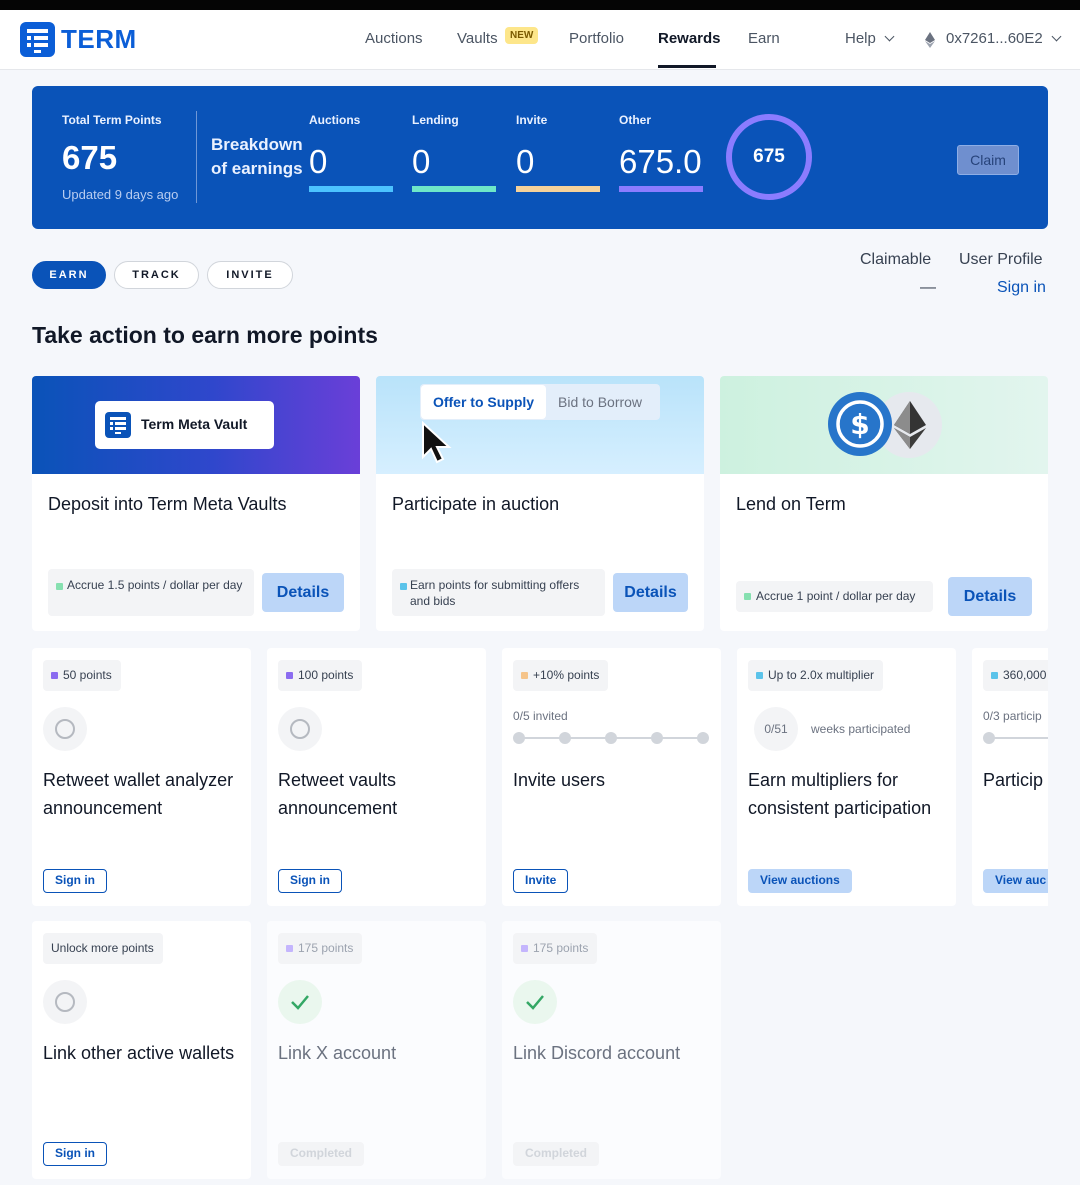 This screenshot has width=1080, height=1185. What do you see at coordinates (338, 794) in the screenshot?
I see `task-title: Retweet vaults announcement` at bounding box center [338, 794].